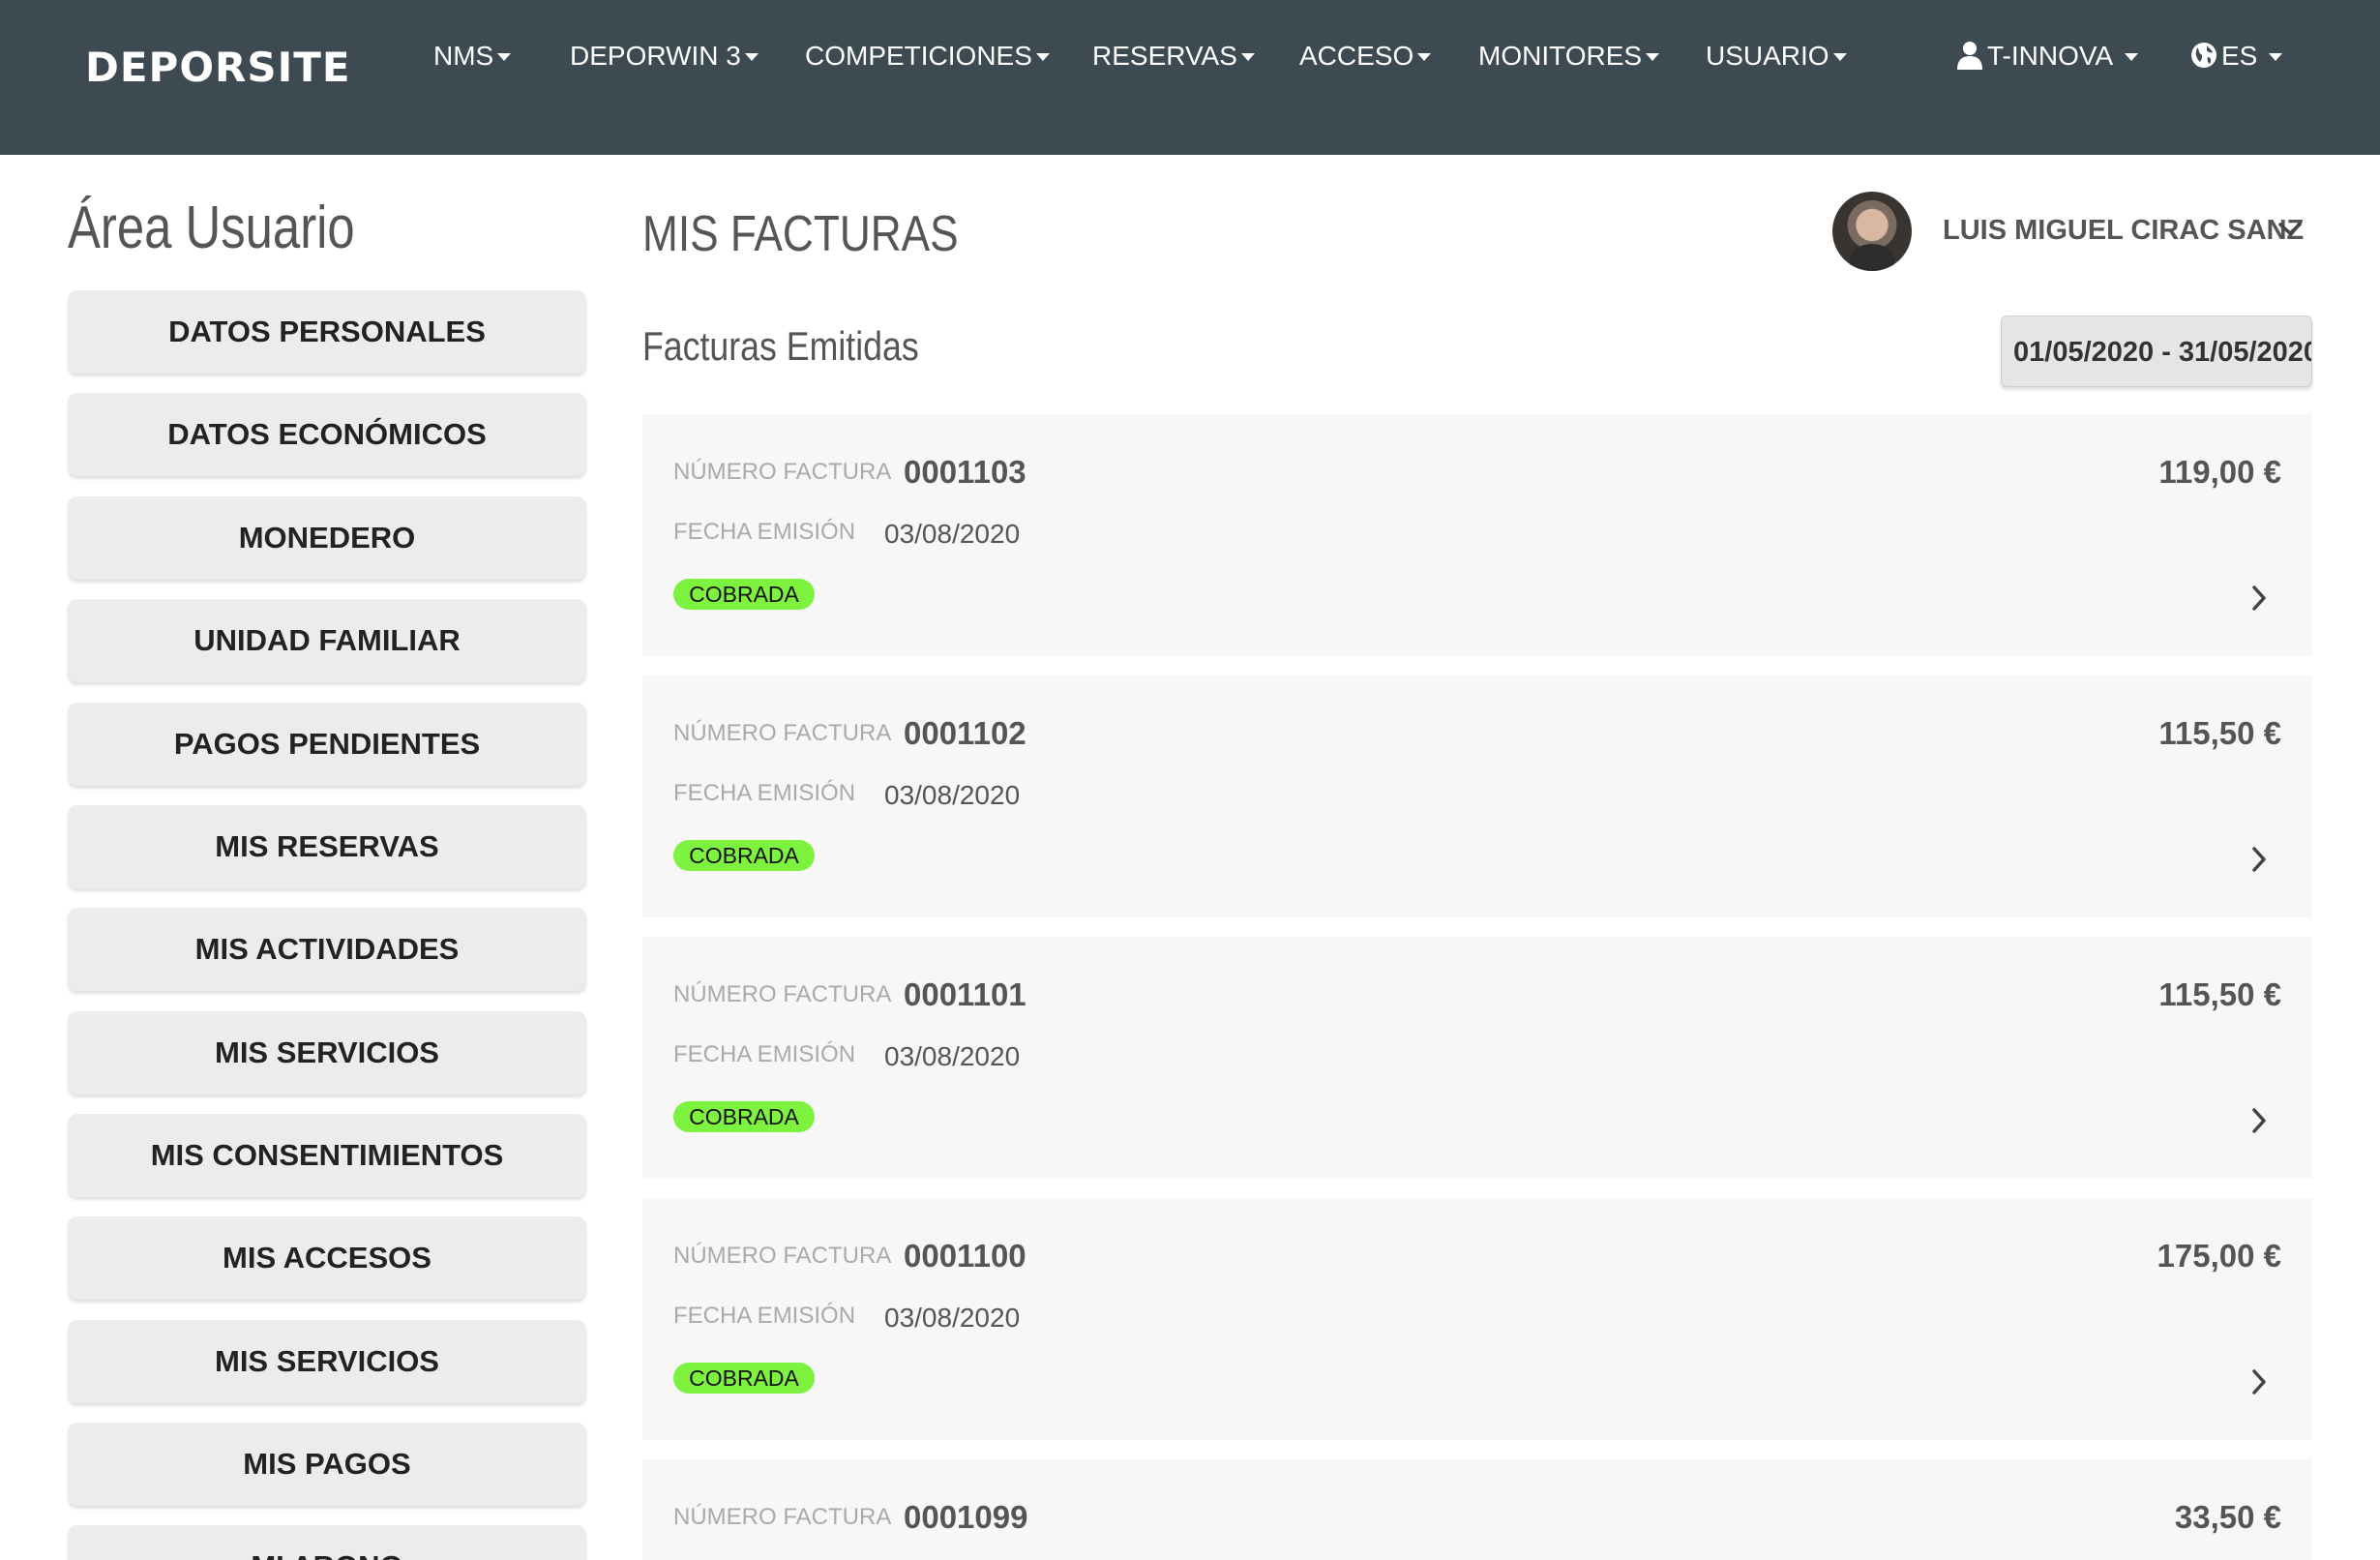 The height and width of the screenshot is (1560, 2380). What do you see at coordinates (2124, 231) in the screenshot?
I see `user-name: LUIS MIGUEL CIRAC SANZ` at bounding box center [2124, 231].